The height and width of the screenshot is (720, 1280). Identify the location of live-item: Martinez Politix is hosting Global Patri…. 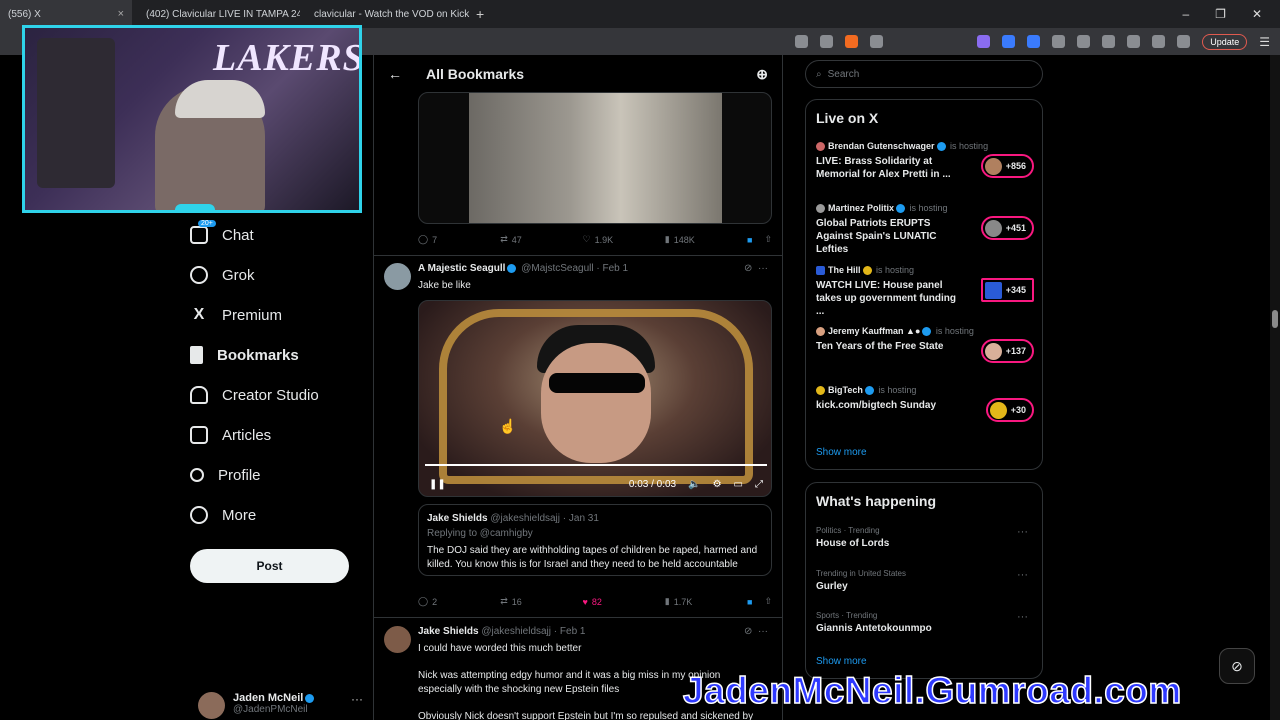
(925, 229).